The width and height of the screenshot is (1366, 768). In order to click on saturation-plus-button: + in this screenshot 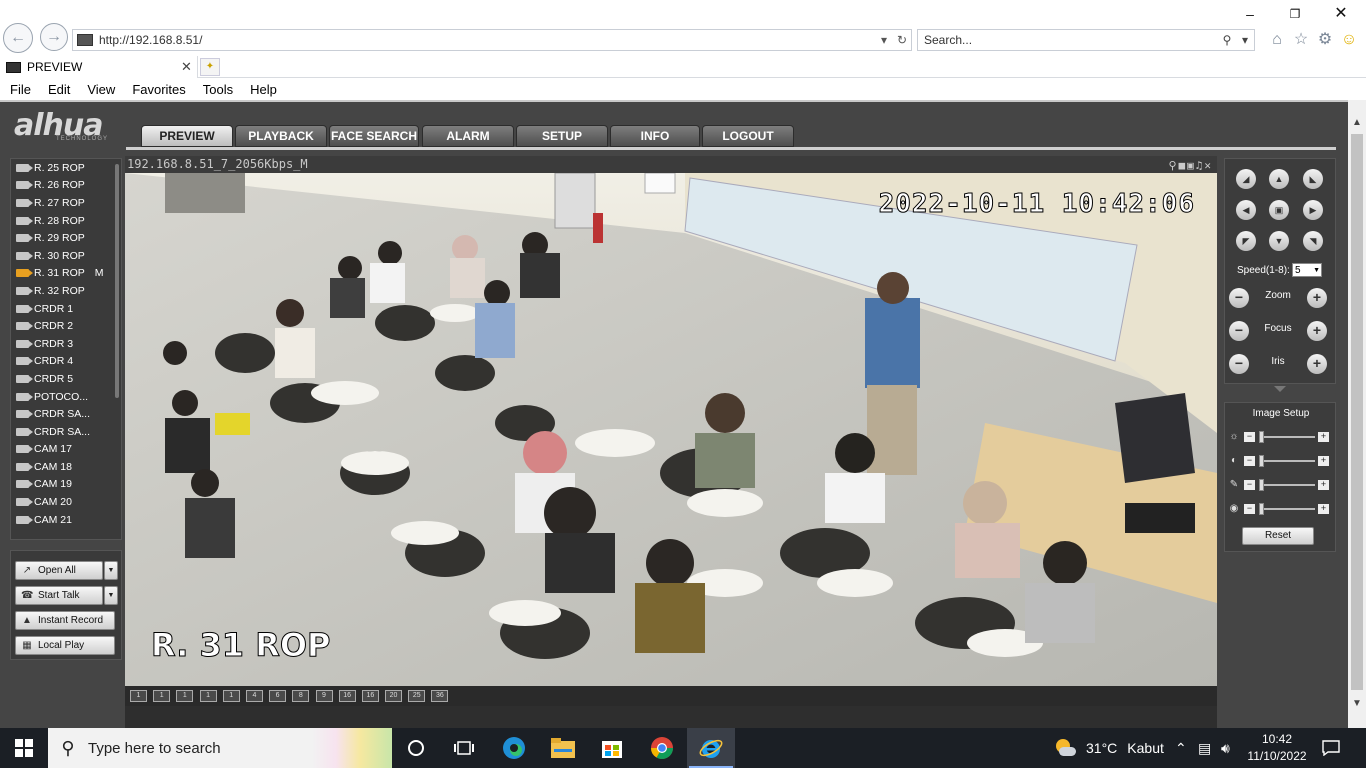, I will do `click(1323, 485)`.